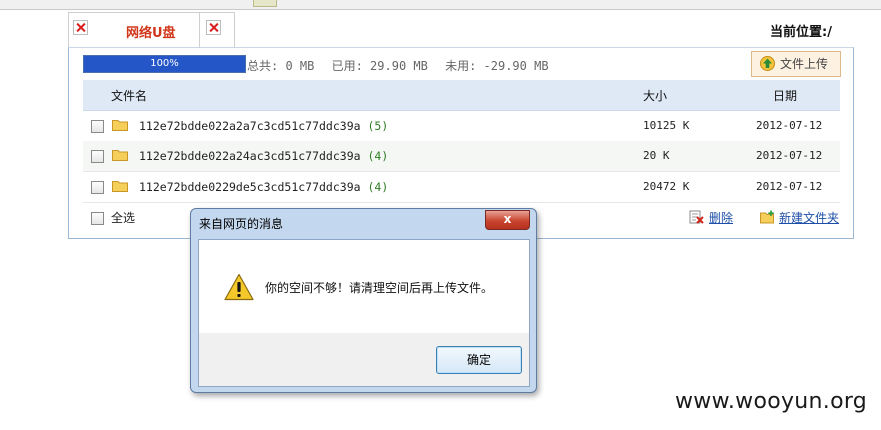 The image size is (881, 430). I want to click on delete-link: 删除, so click(721, 217).